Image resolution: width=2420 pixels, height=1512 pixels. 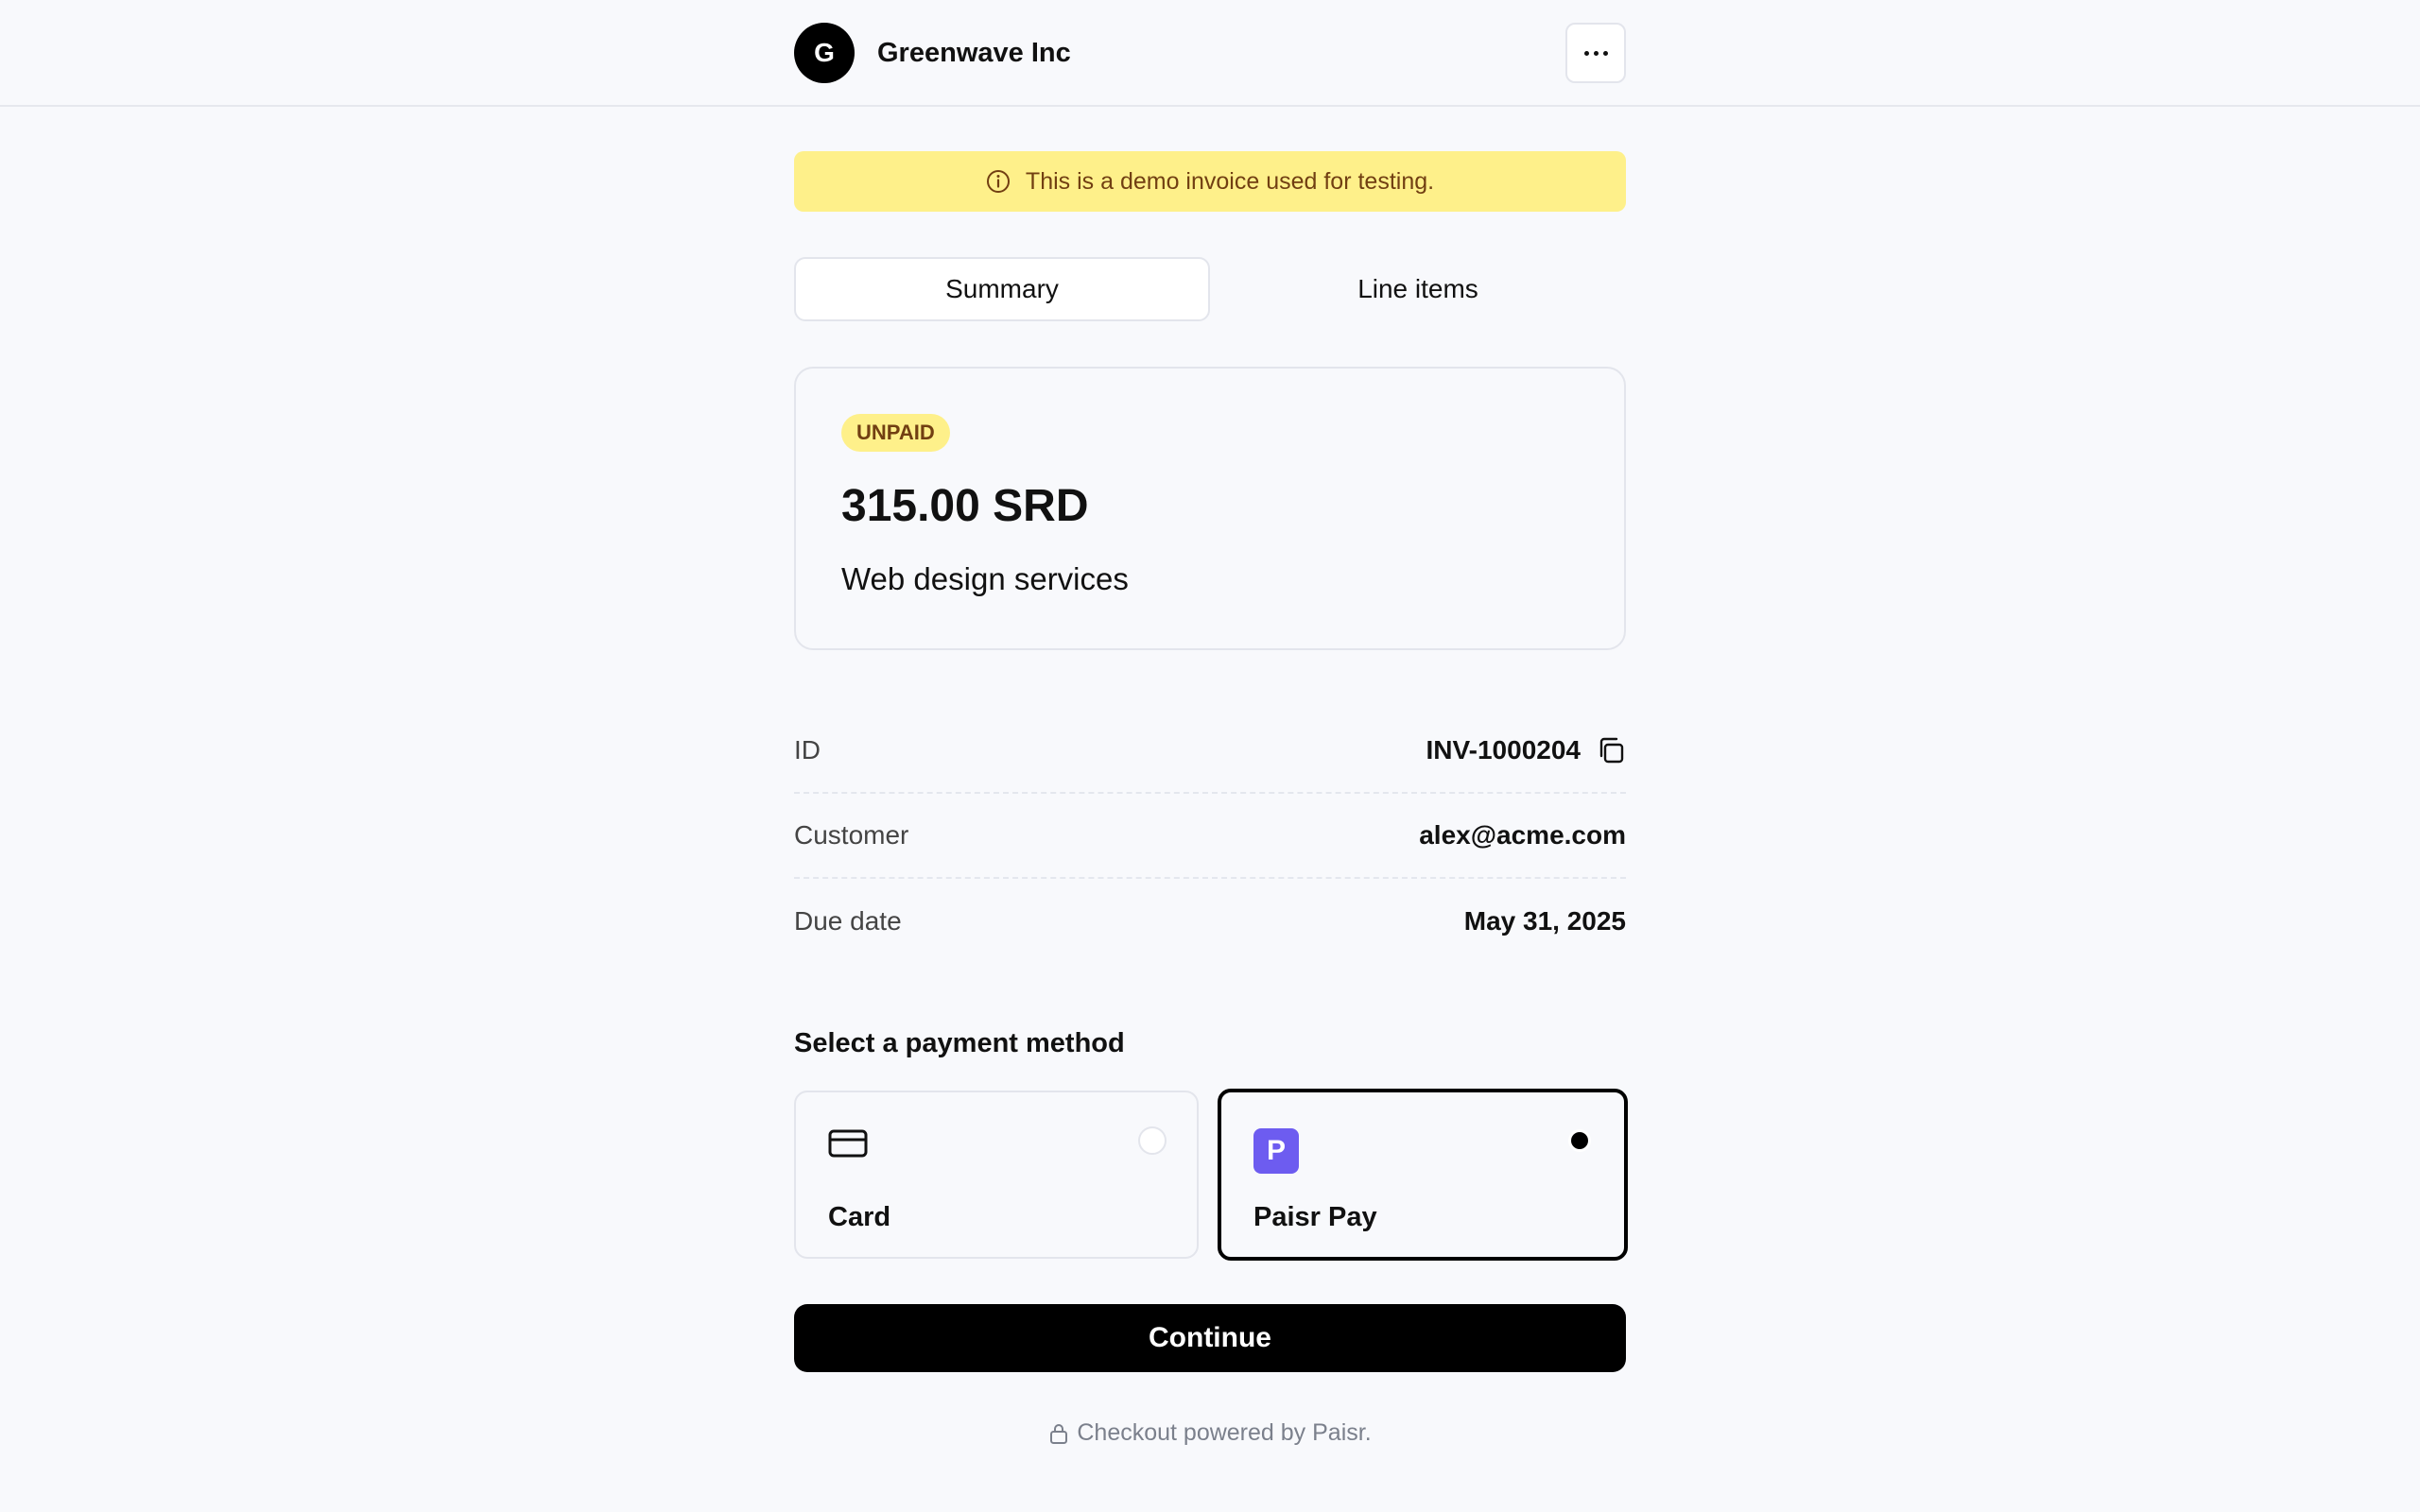 What do you see at coordinates (974, 52) in the screenshot?
I see `company-name: Greenwave Inc` at bounding box center [974, 52].